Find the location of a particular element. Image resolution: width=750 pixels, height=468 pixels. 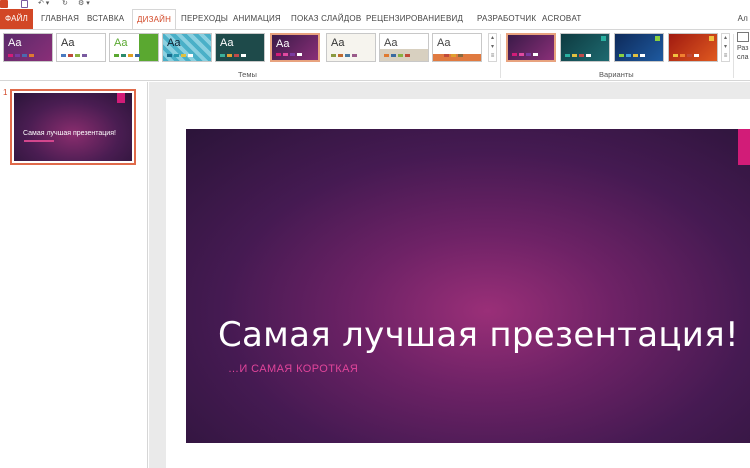

slide-corner-accent is located at coordinates (744, 147).